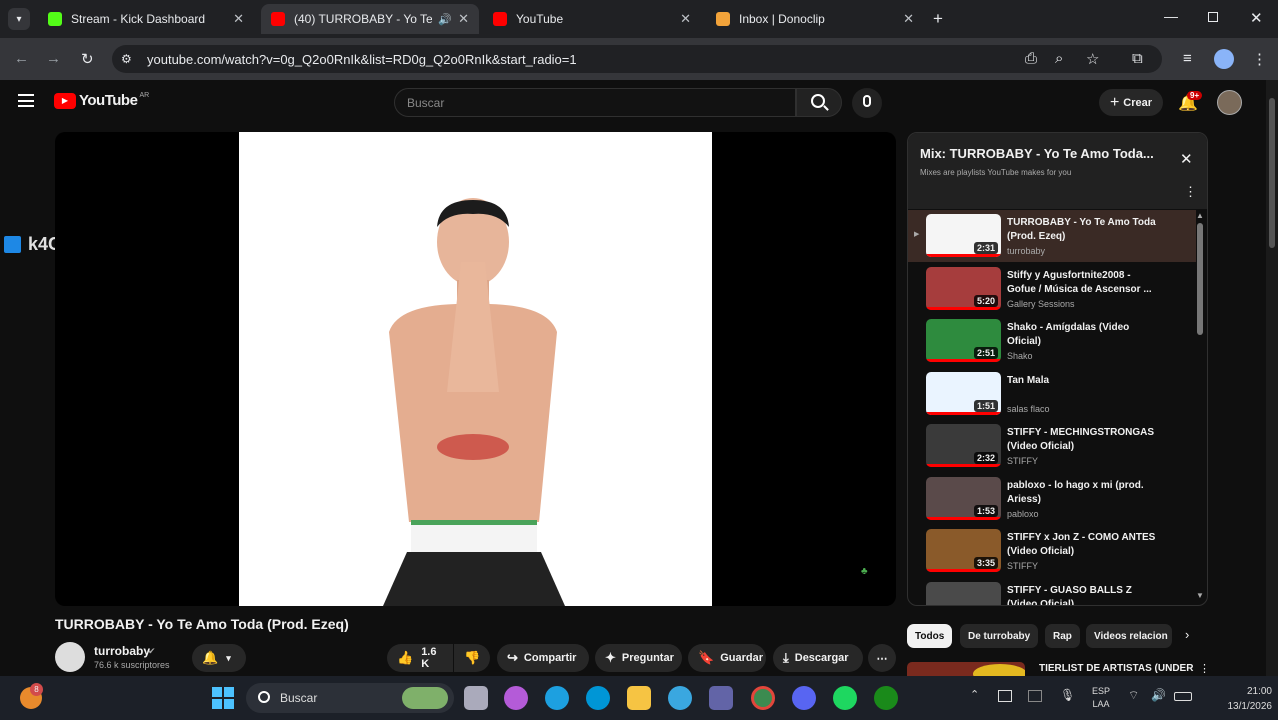 Image resolution: width=1278 pixels, height=720 pixels. I want to click on channel-avatar, so click(70, 657).